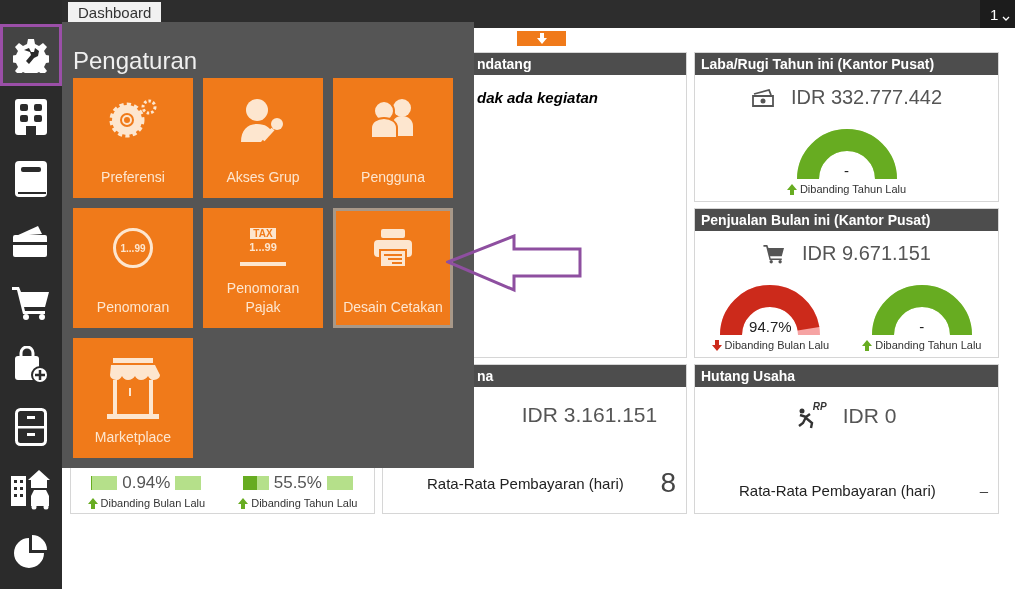 The image size is (1015, 589). What do you see at coordinates (846, 220) in the screenshot?
I see `card-header: Penjualan Bulan ini (Kantor Pusat)` at bounding box center [846, 220].